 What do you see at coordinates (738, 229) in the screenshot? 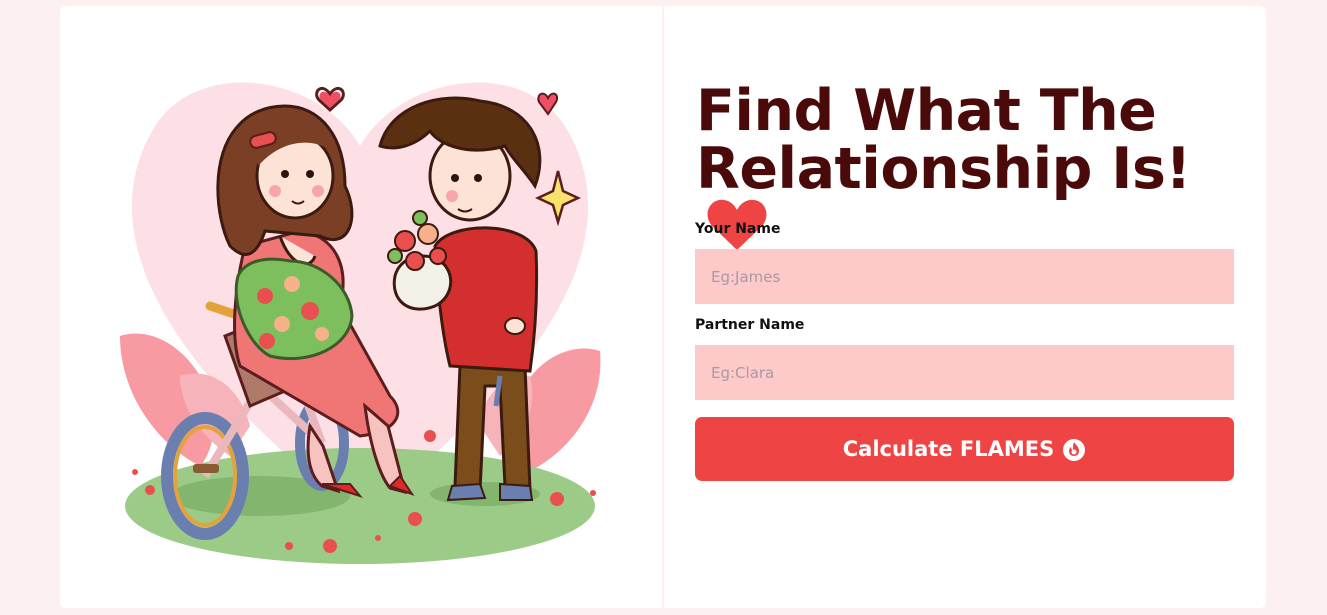
I see `your-name-label: Your Name` at bounding box center [738, 229].